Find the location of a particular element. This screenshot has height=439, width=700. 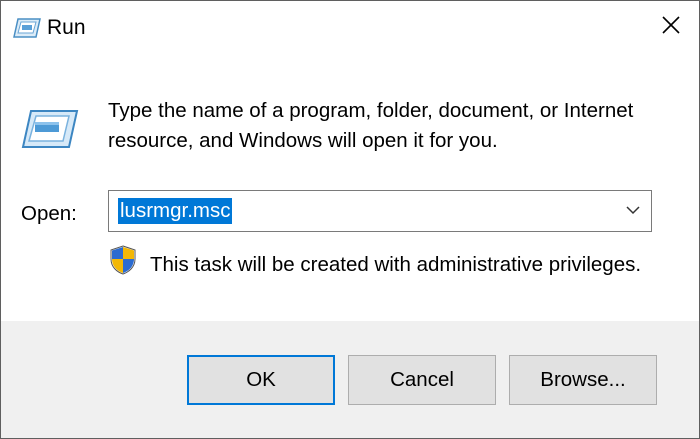

window-title: Run is located at coordinates (66, 27).